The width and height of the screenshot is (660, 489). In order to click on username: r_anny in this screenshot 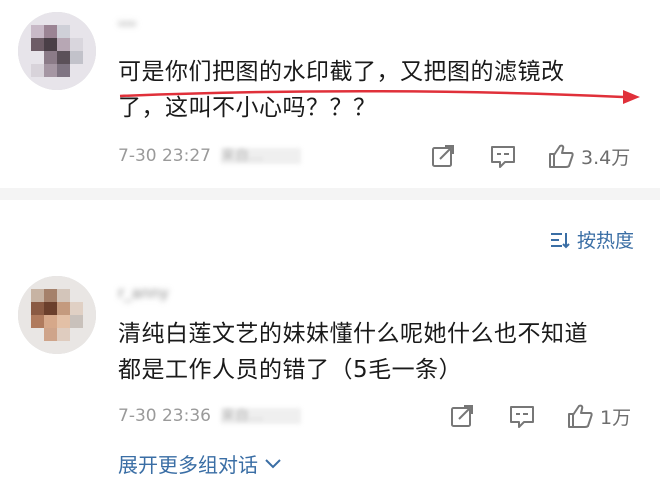, I will do `click(143, 295)`.